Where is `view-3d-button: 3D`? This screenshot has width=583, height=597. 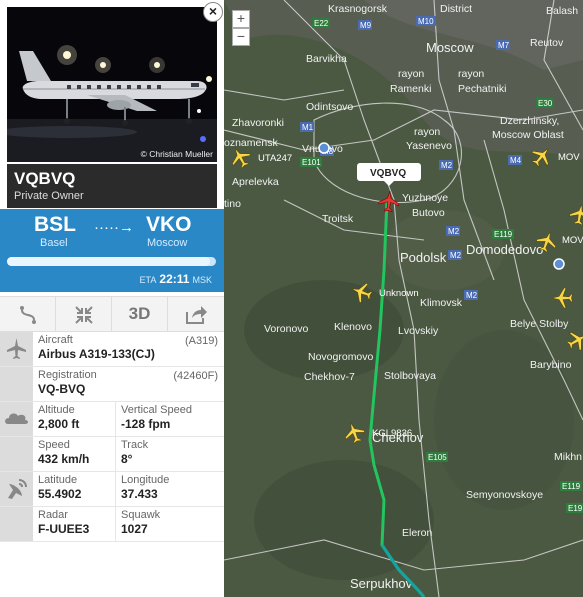 view-3d-button: 3D is located at coordinates (140, 314).